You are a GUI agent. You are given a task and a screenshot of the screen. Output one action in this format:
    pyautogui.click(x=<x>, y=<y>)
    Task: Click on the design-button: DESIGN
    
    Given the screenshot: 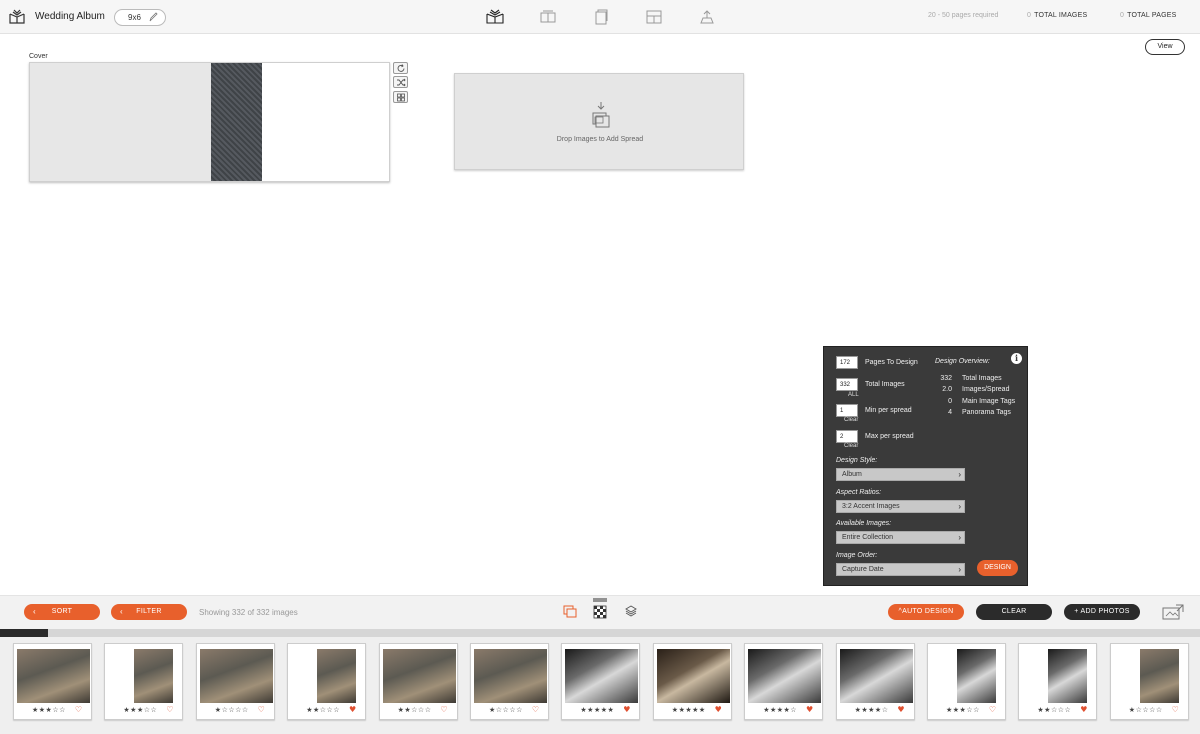 What is the action you would take?
    pyautogui.click(x=997, y=568)
    